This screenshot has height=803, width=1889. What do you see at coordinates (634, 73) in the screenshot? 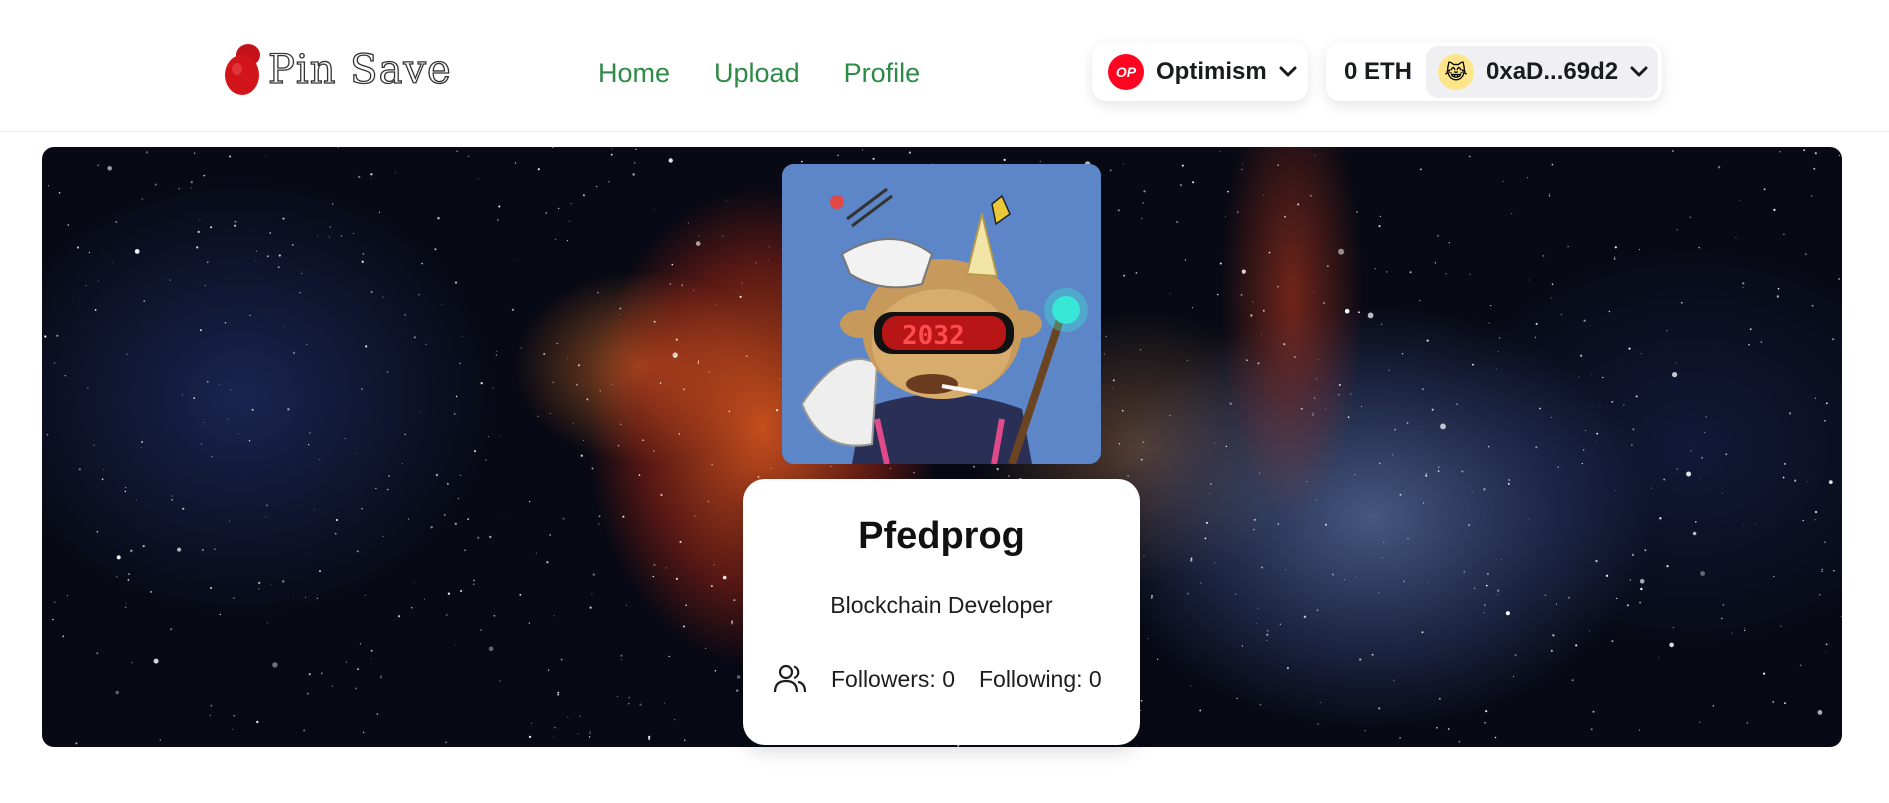
I see `nav-home-link: Home` at bounding box center [634, 73].